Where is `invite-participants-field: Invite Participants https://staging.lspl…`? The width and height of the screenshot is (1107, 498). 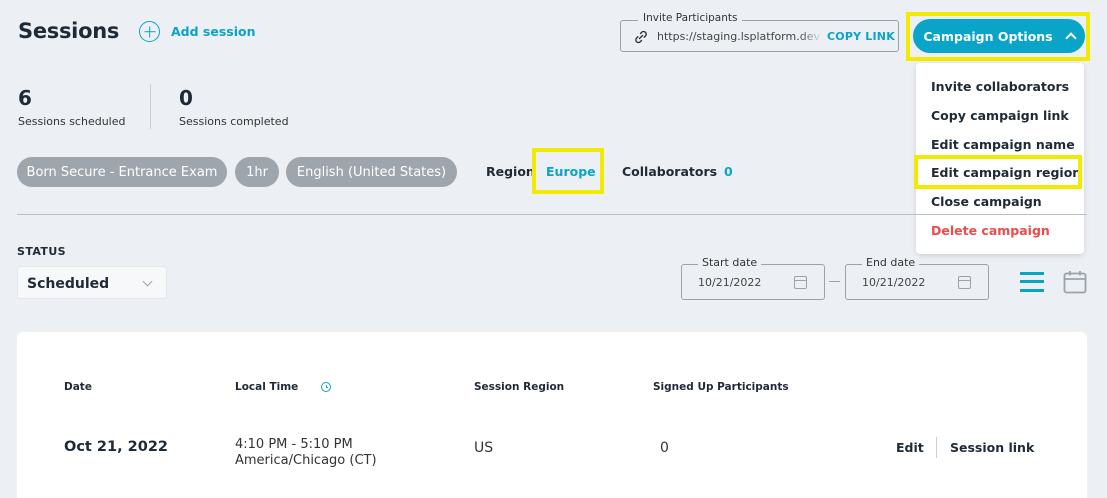 invite-participants-field: Invite Participants https://staging.lspl… is located at coordinates (759, 32).